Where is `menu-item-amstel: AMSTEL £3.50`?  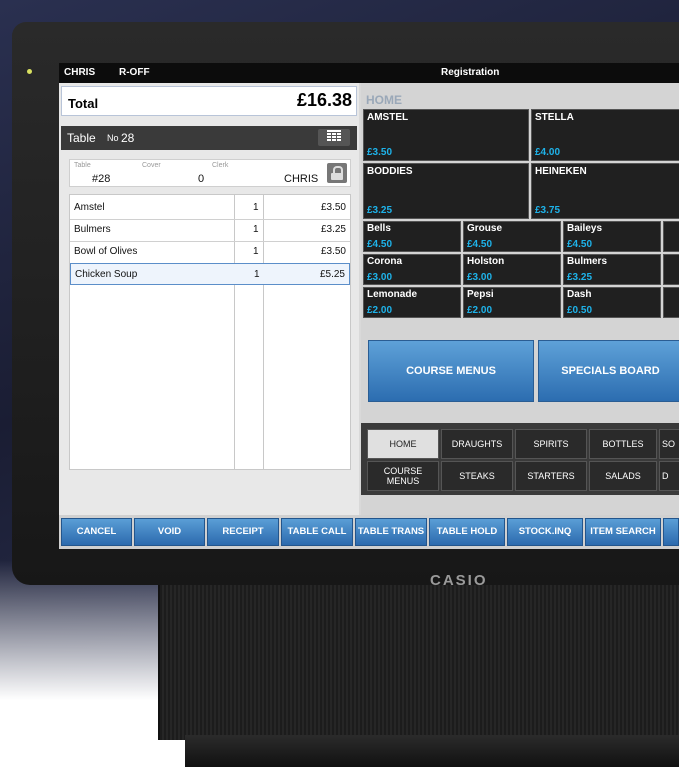
menu-item-amstel: AMSTEL £3.50 is located at coordinates (446, 135).